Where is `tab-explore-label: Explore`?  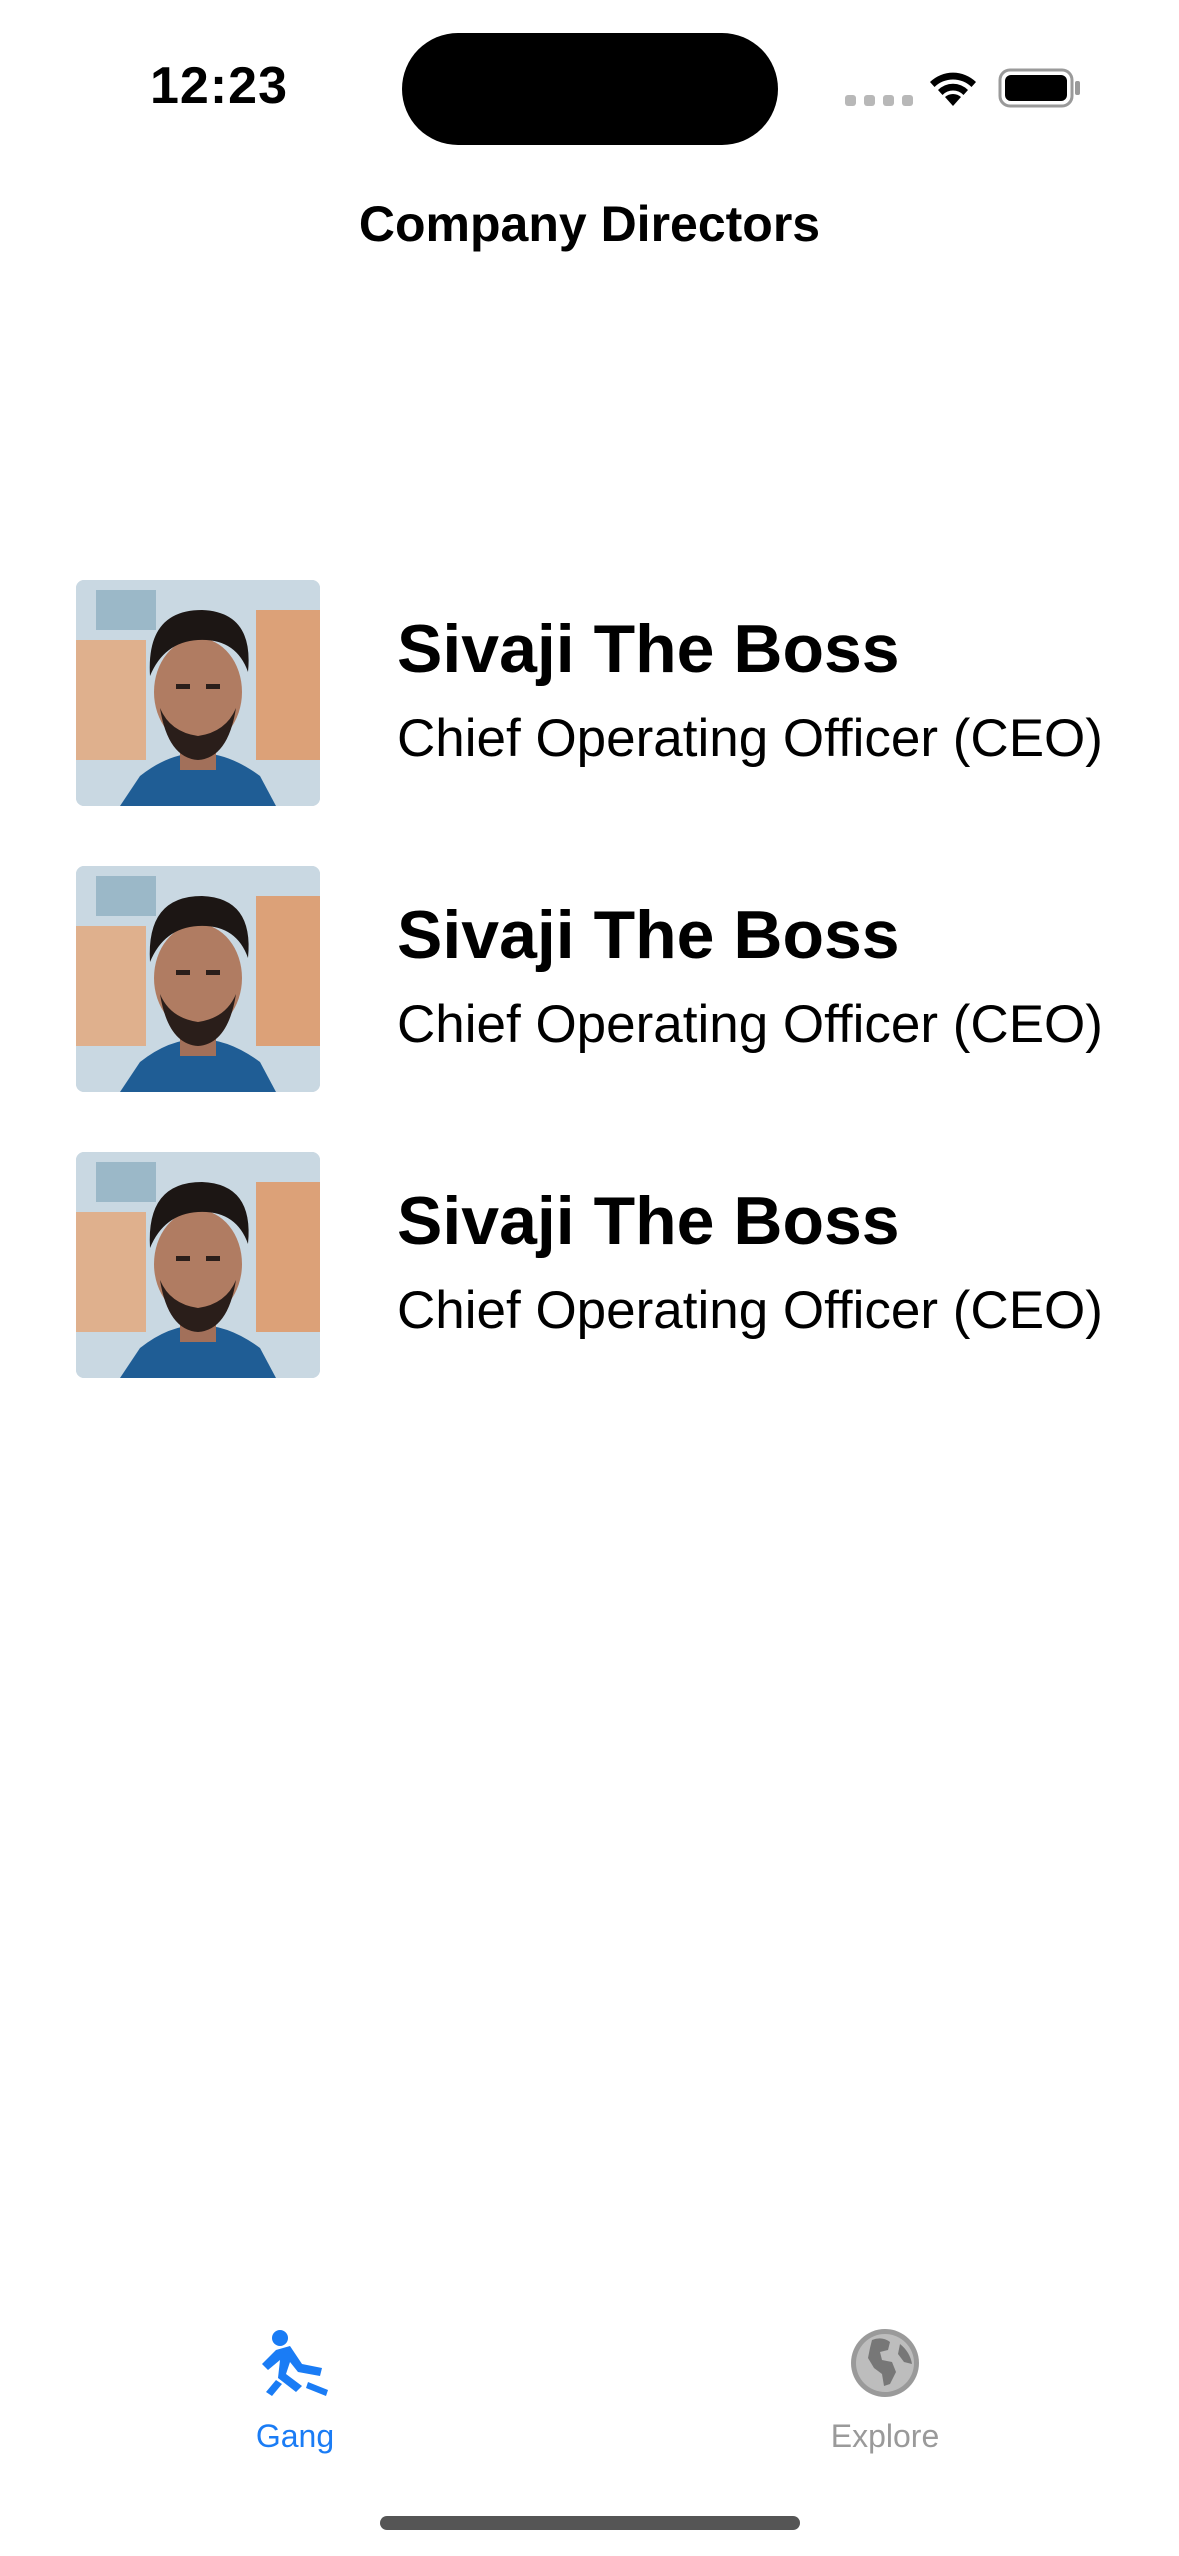 tab-explore-label: Explore is located at coordinates (885, 2436).